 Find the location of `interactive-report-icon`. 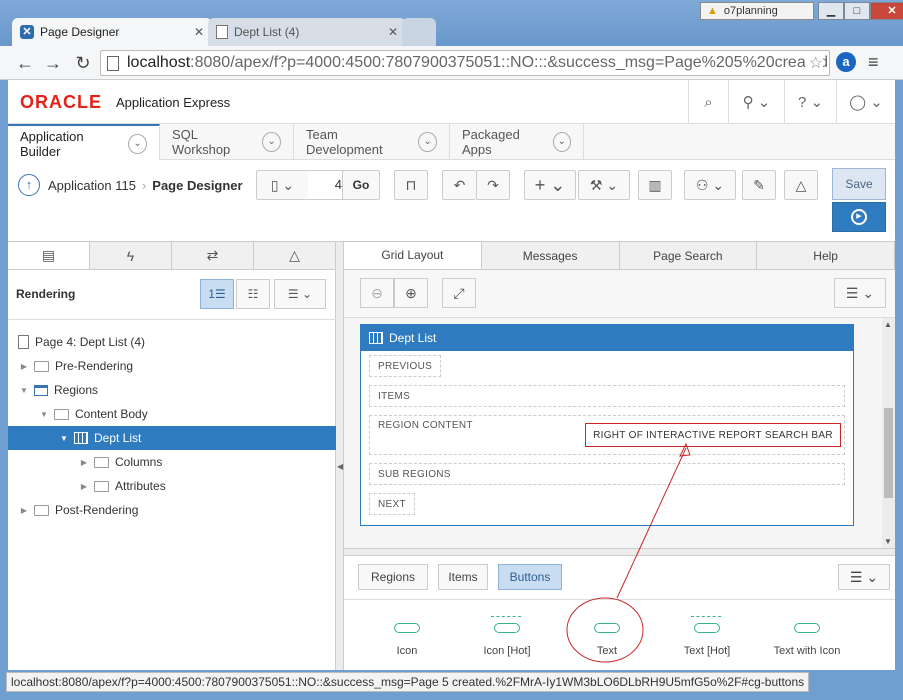

interactive-report-icon is located at coordinates (81, 438).